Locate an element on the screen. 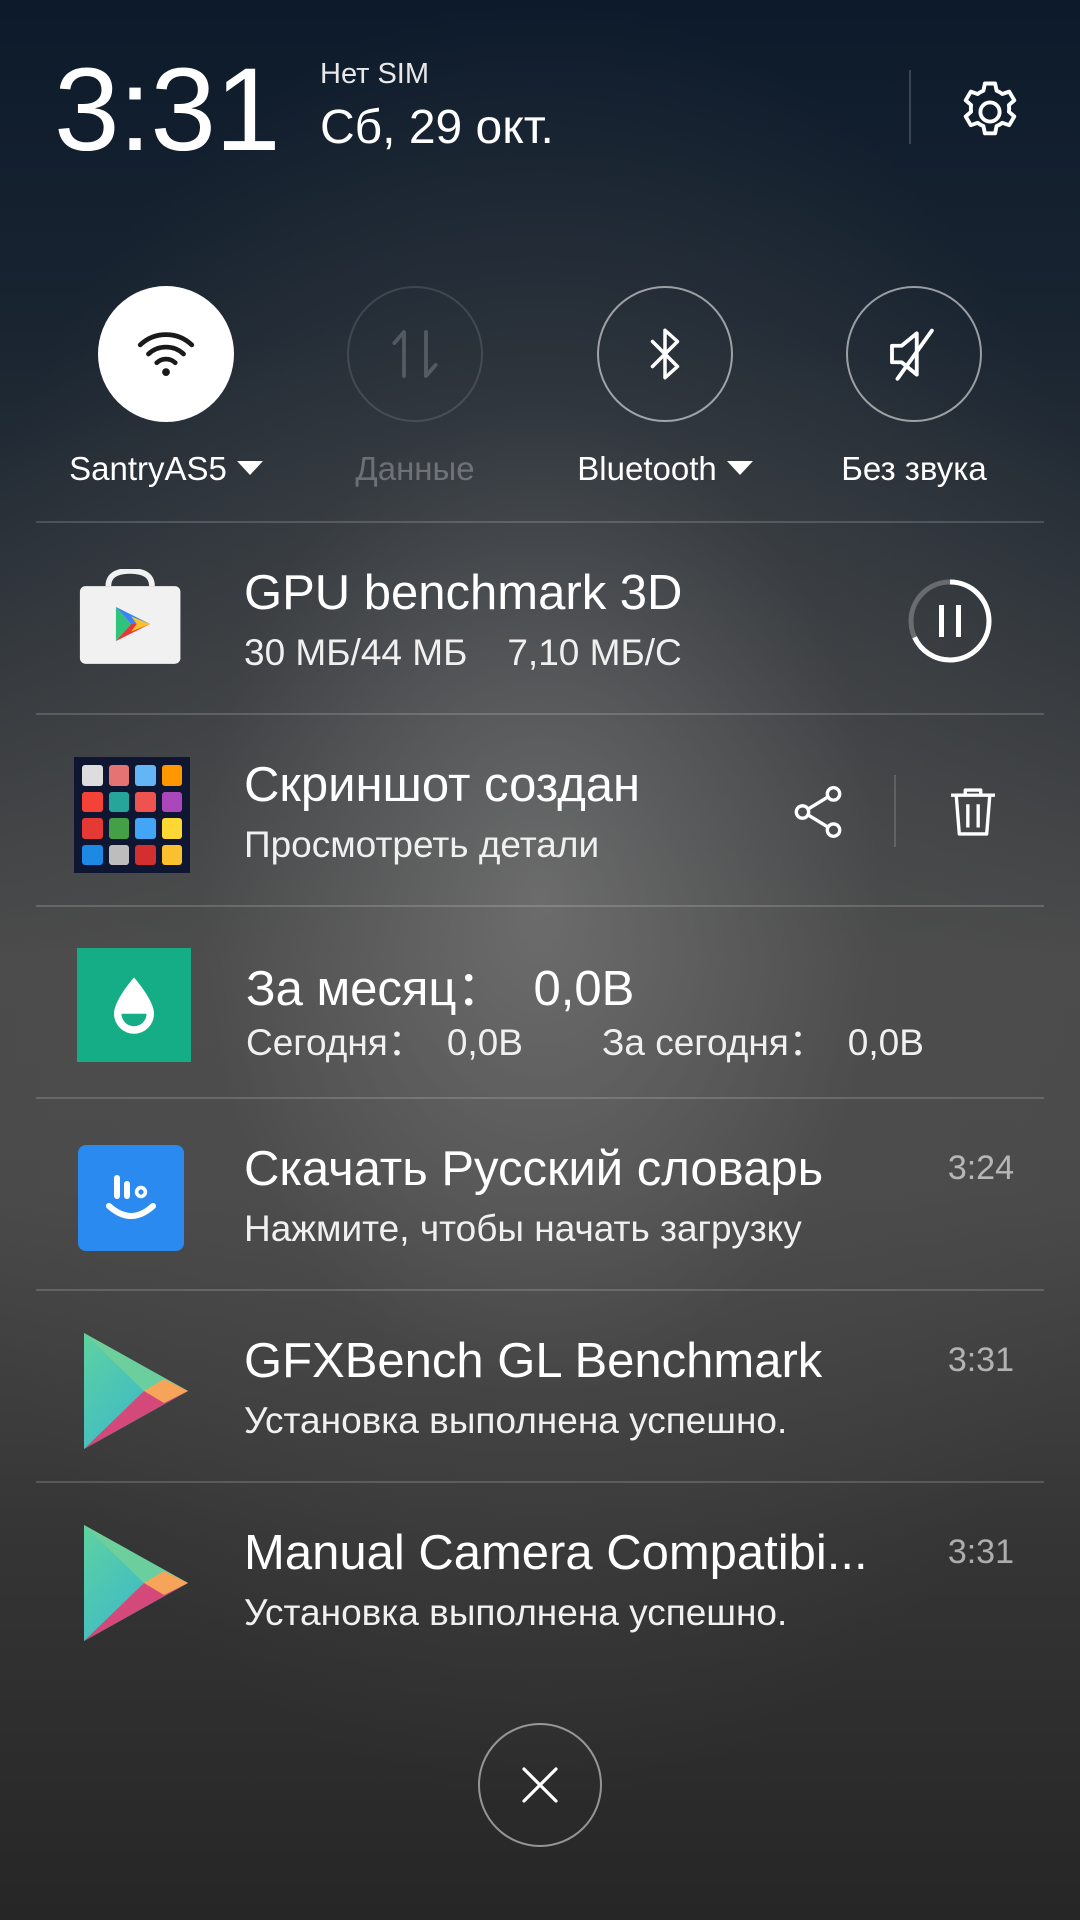 The height and width of the screenshot is (1920, 1080). delete-button is located at coordinates (973, 812).